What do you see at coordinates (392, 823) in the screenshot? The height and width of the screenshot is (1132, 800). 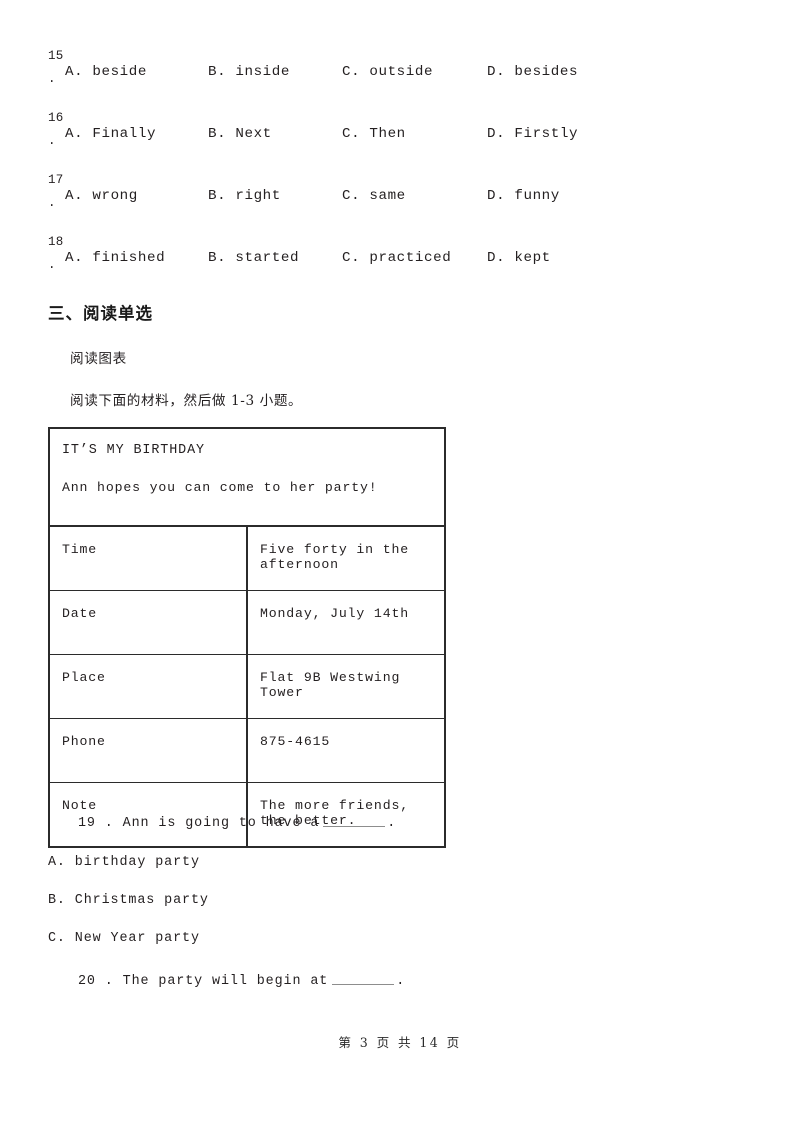 I see `question-19-punct: .` at bounding box center [392, 823].